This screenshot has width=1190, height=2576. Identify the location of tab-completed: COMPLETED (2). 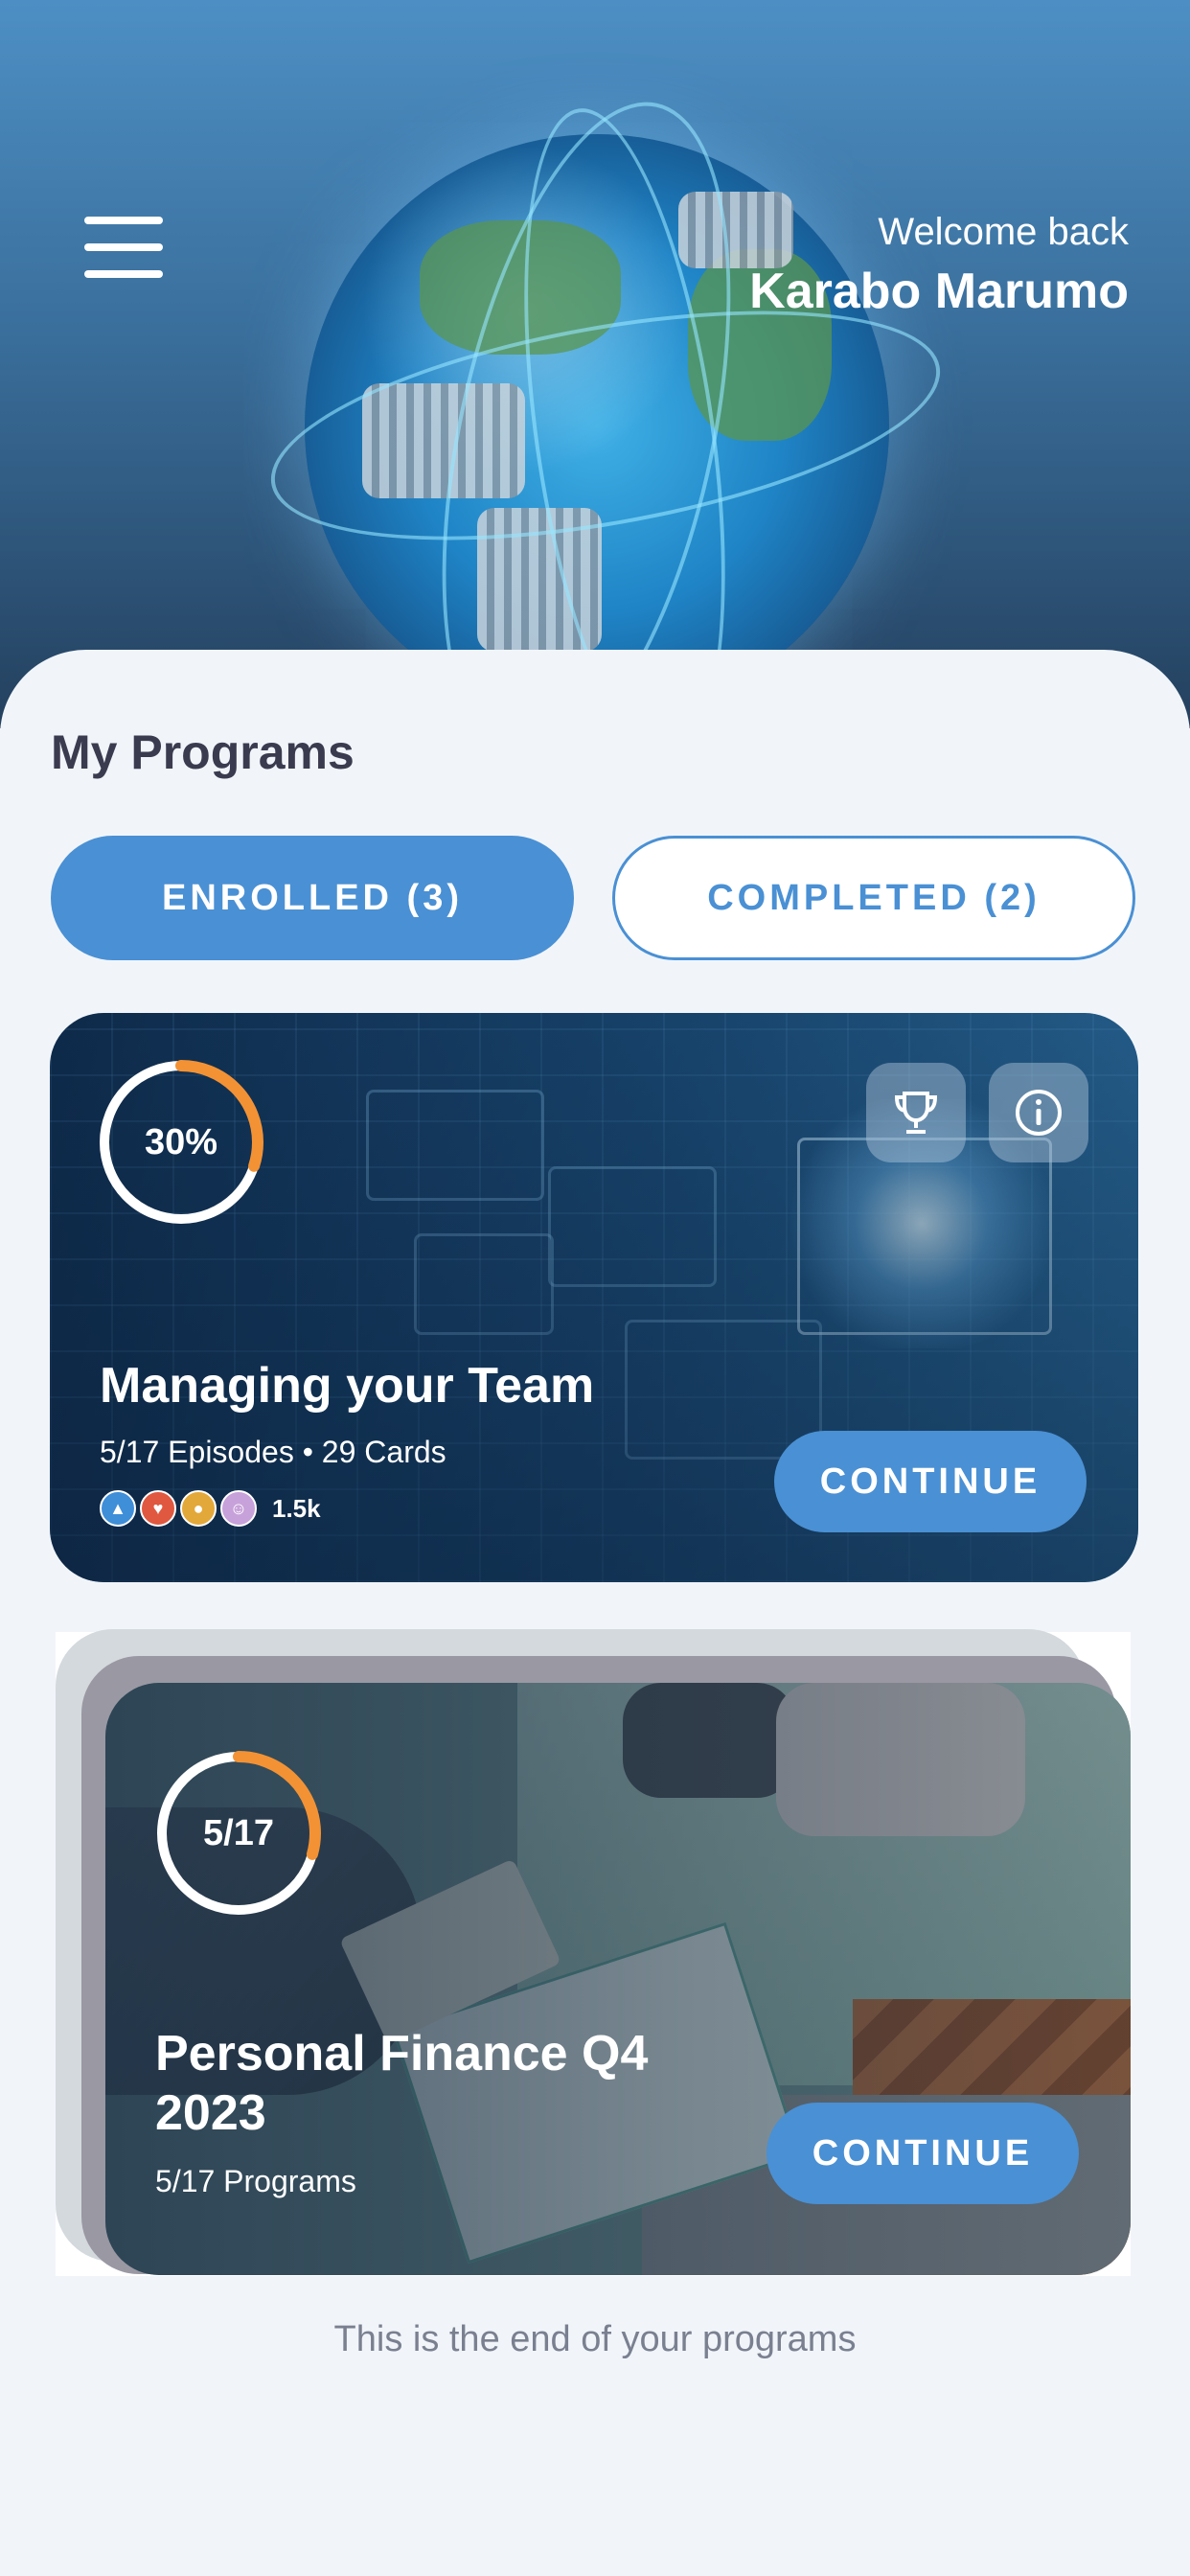
(873, 898).